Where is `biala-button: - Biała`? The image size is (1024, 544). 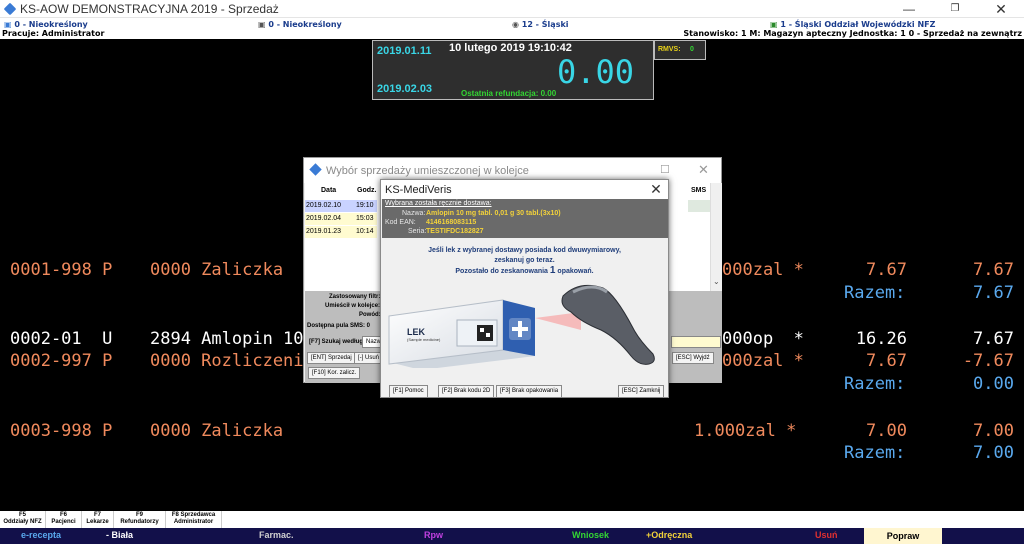
biala-button: - Biała is located at coordinates (119, 535).